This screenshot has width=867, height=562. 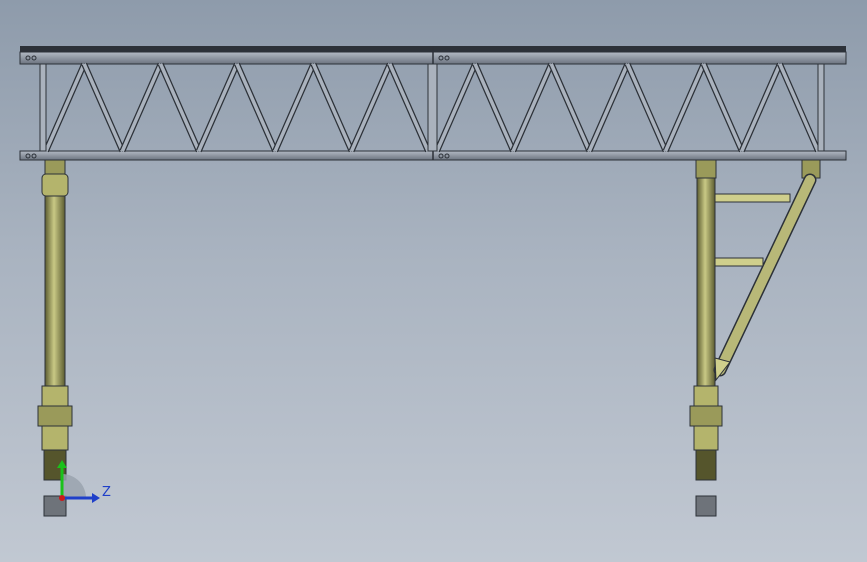 I want to click on right-jack-upper, so click(x=706, y=397).